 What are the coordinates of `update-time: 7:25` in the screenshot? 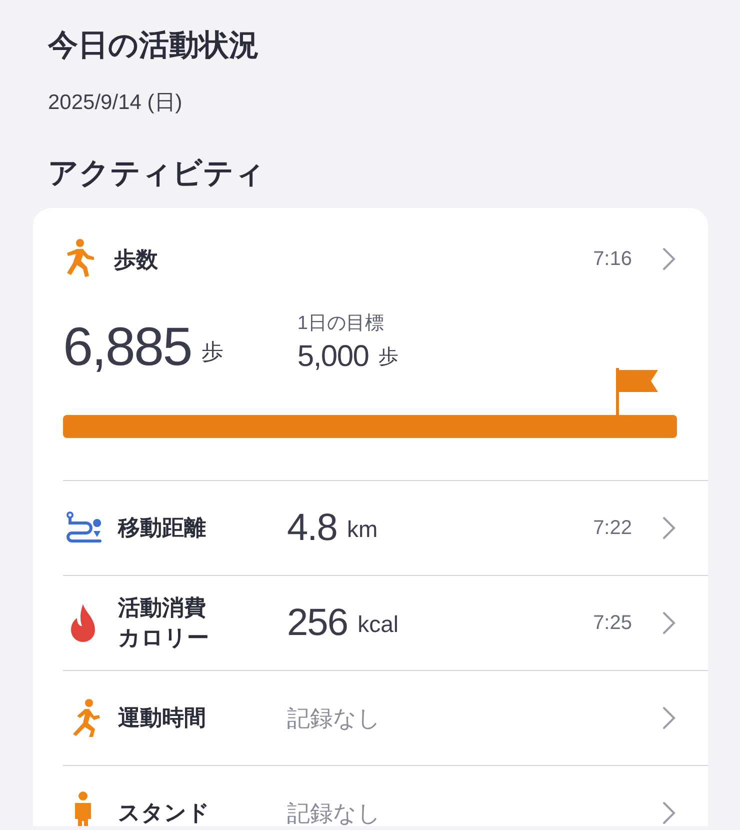 It's located at (612, 623).